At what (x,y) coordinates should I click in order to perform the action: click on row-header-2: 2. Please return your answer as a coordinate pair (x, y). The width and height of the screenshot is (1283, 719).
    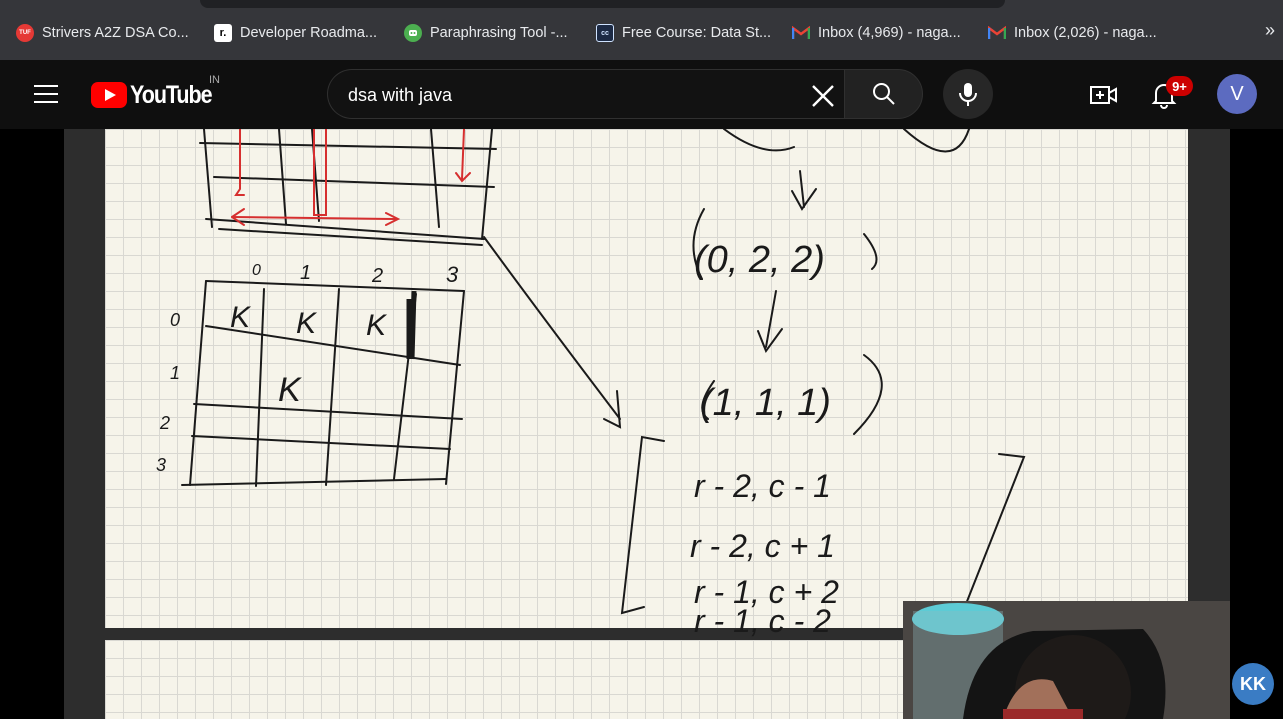
    Looking at the image, I should click on (164, 423).